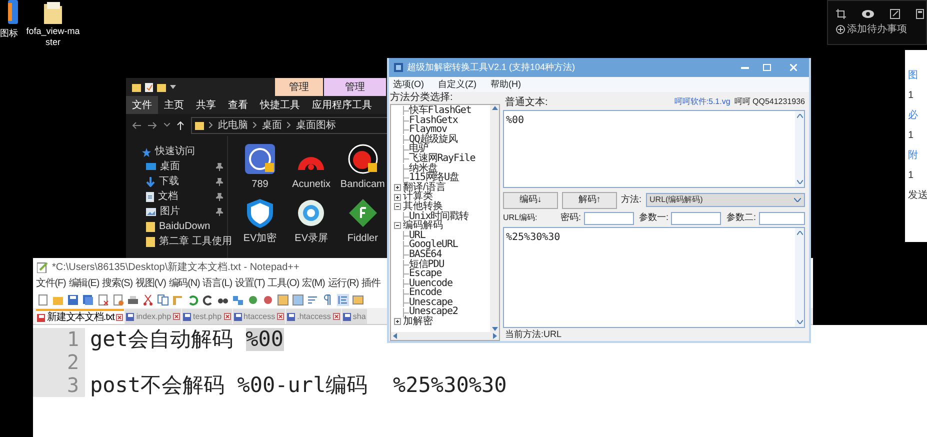  What do you see at coordinates (442, 159) in the screenshot?
I see `tree-item: 飞速网RayFile` at bounding box center [442, 159].